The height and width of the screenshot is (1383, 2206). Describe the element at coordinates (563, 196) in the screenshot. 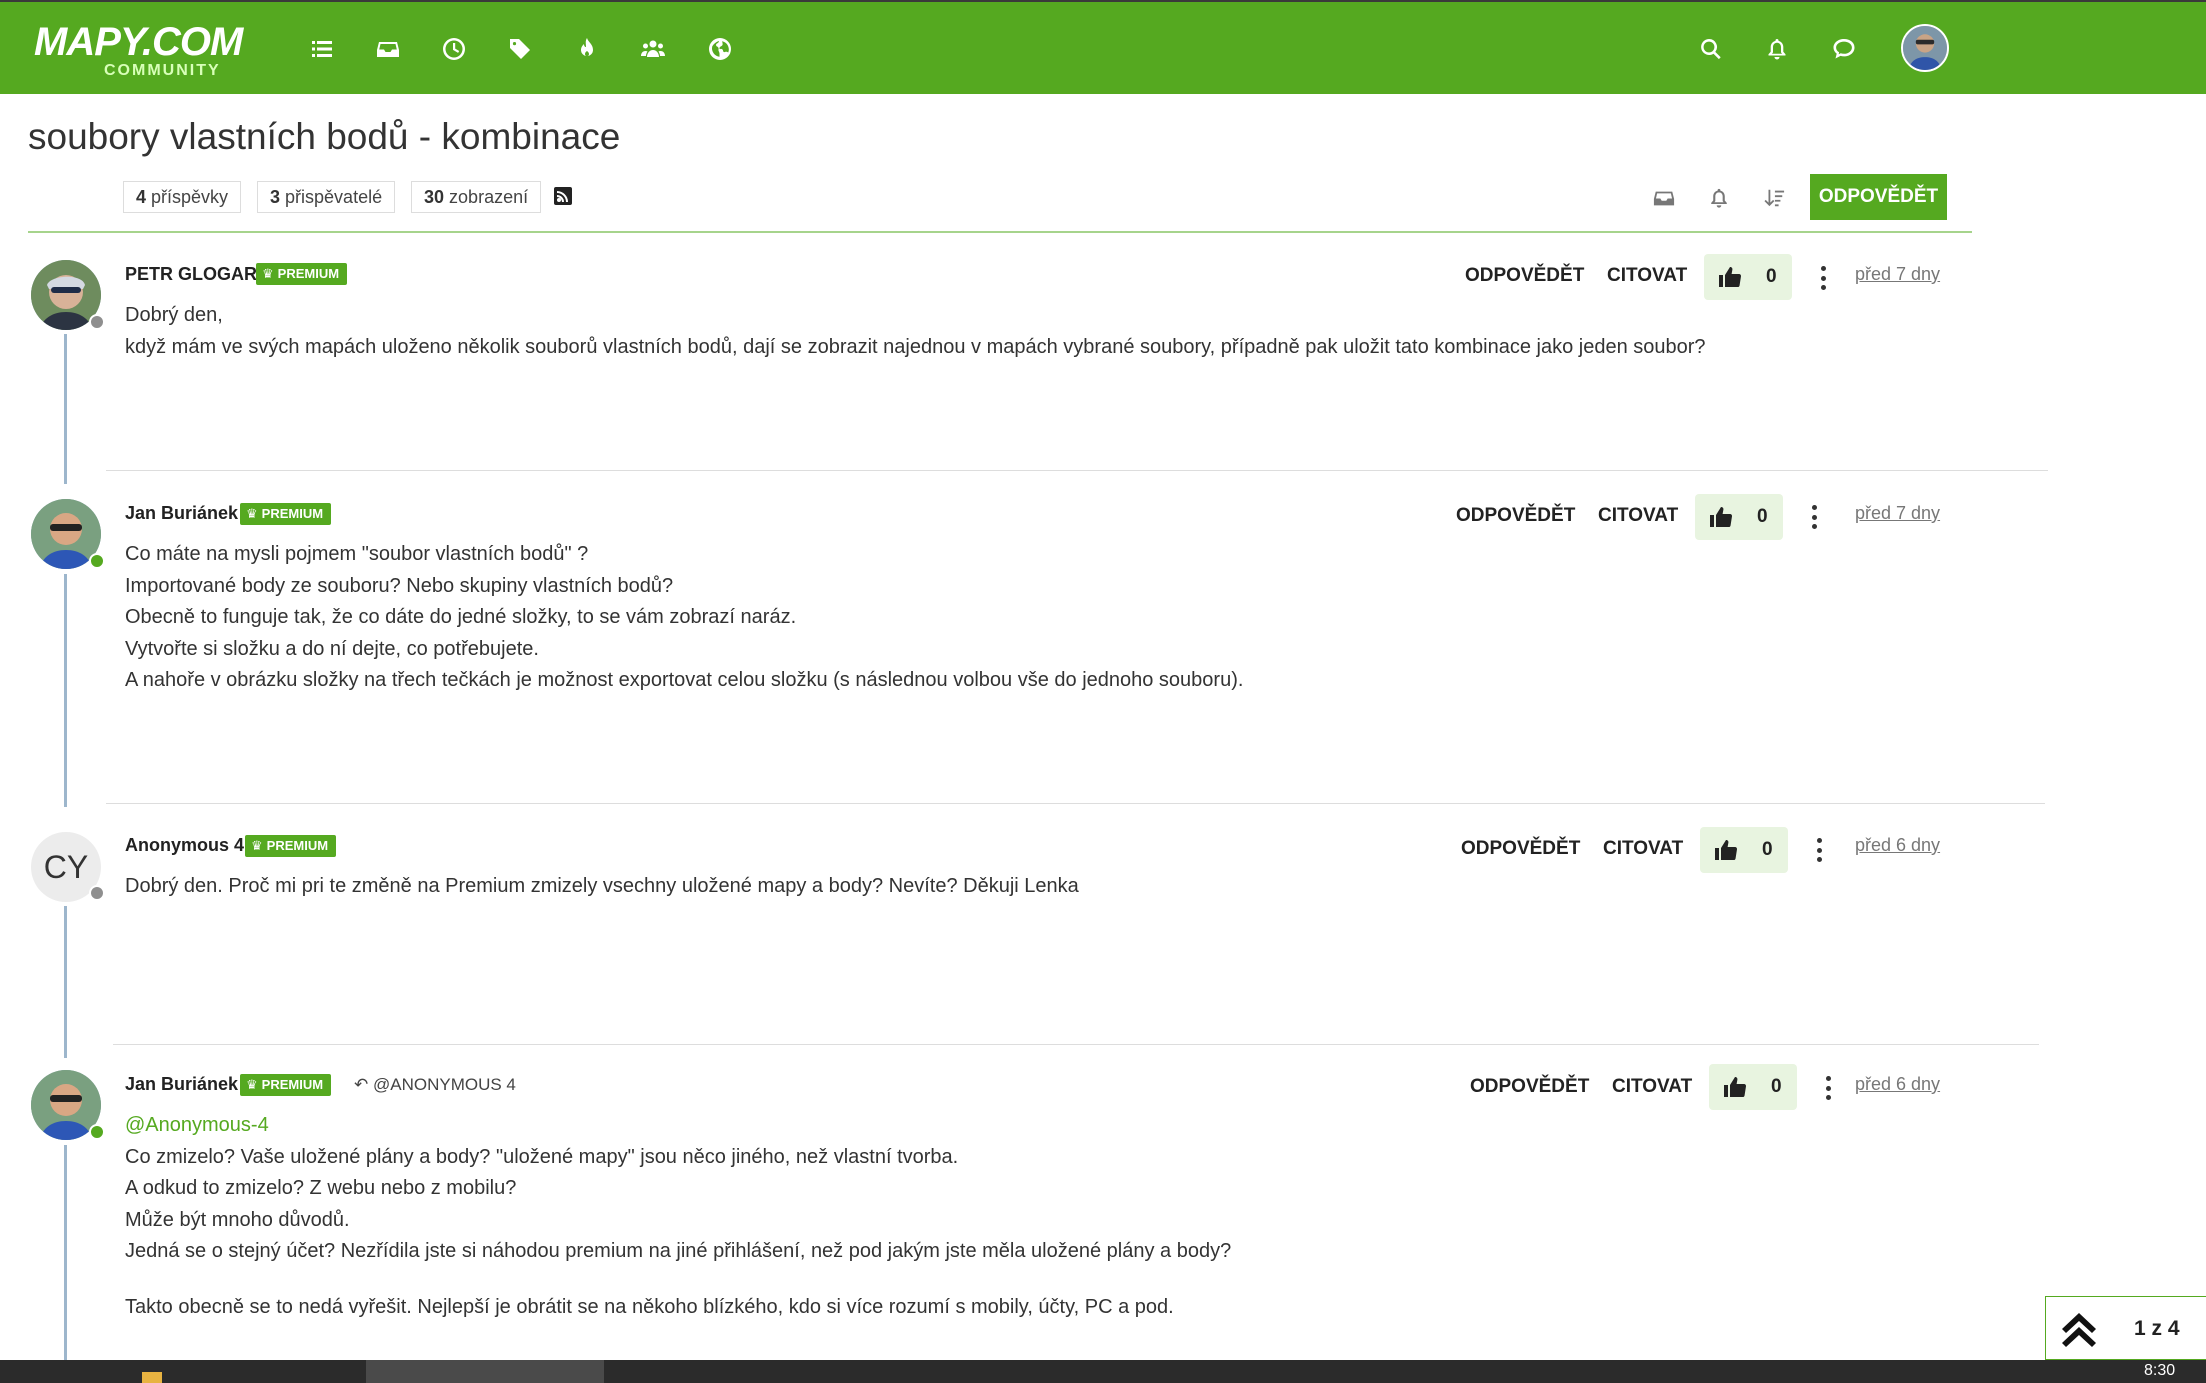

I see `rss-feed-icon` at that location.